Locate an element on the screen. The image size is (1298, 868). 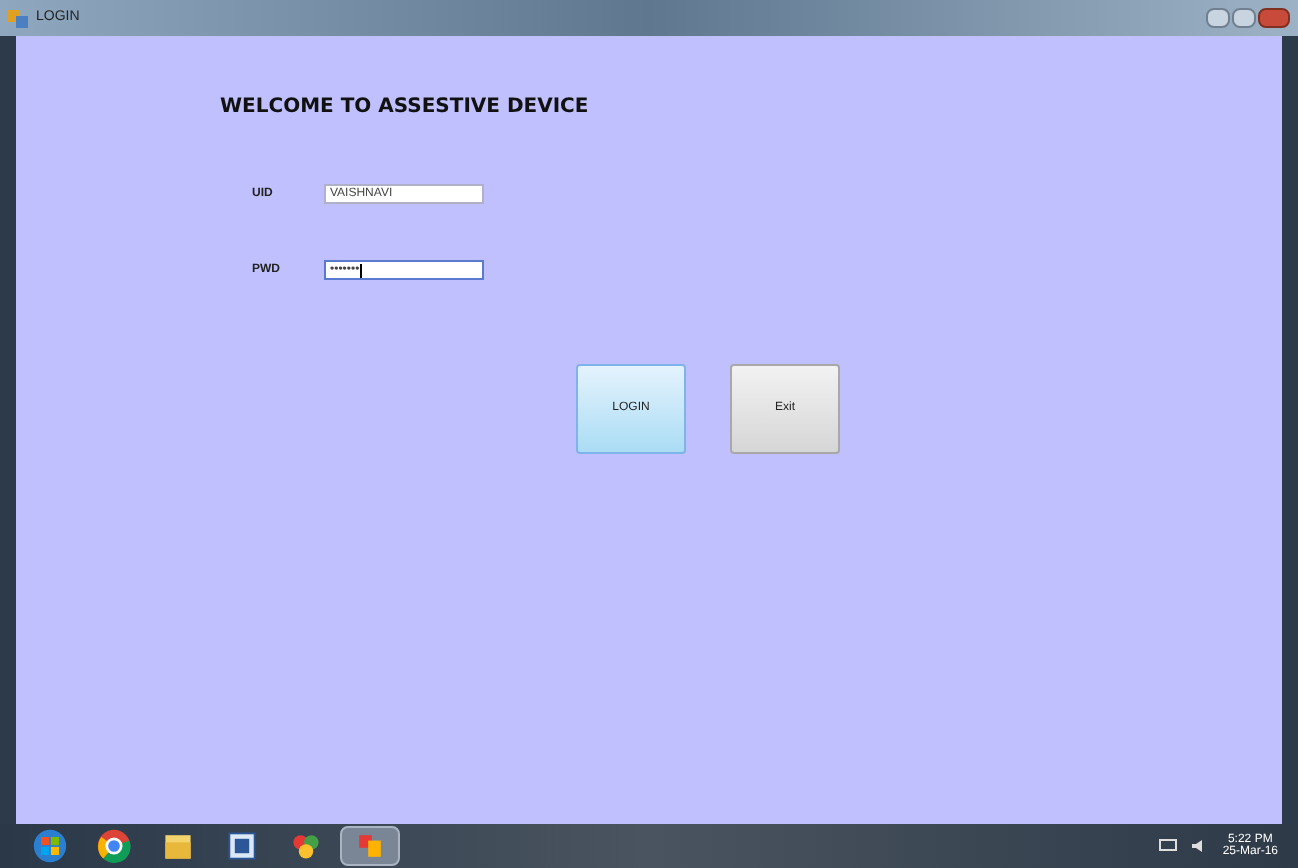
maximize-button is located at coordinates (1244, 18).